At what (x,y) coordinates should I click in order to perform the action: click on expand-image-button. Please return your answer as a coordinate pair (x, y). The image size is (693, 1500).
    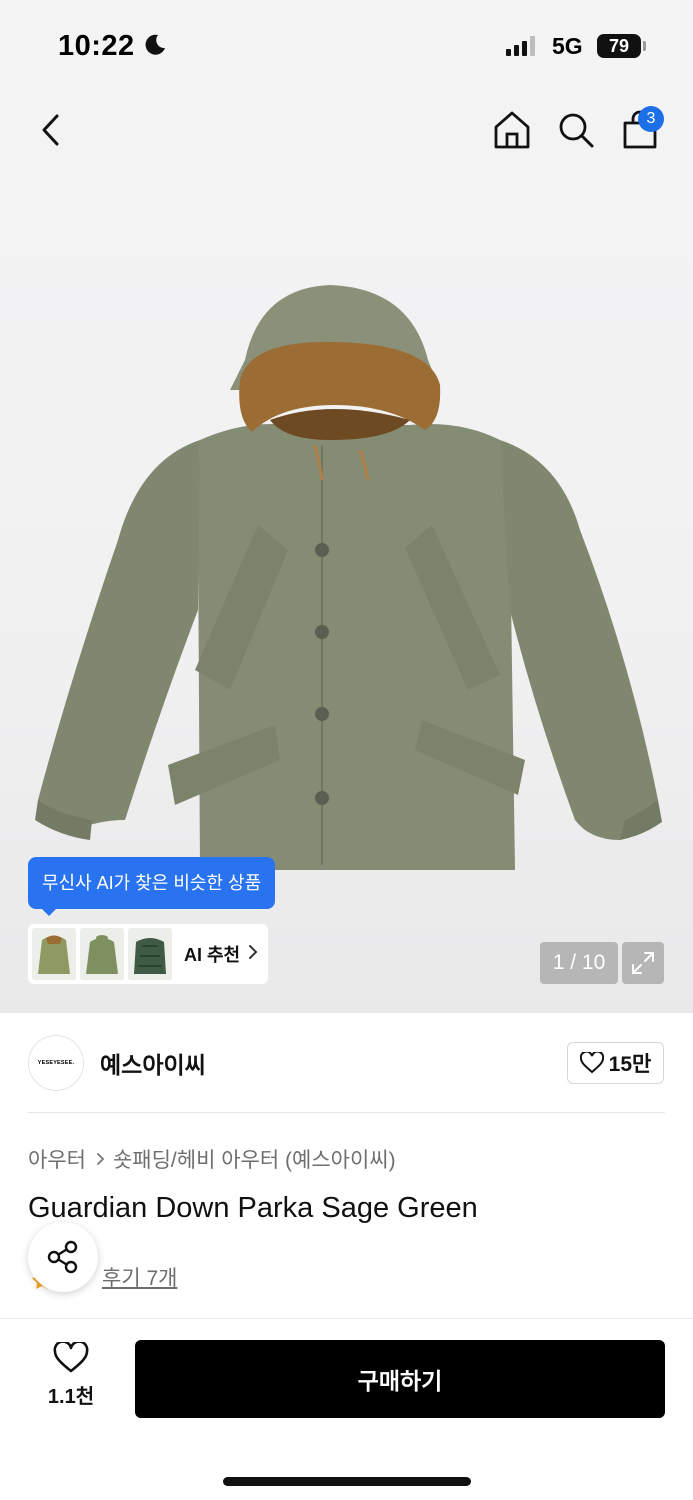
    Looking at the image, I should click on (643, 963).